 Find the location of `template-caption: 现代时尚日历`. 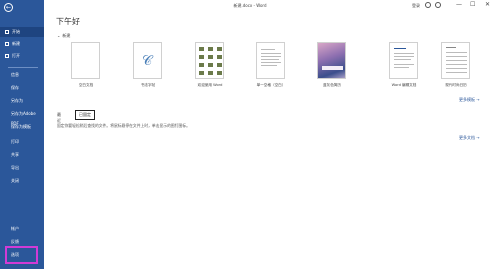

template-caption: 现代时尚日历 is located at coordinates (456, 85).